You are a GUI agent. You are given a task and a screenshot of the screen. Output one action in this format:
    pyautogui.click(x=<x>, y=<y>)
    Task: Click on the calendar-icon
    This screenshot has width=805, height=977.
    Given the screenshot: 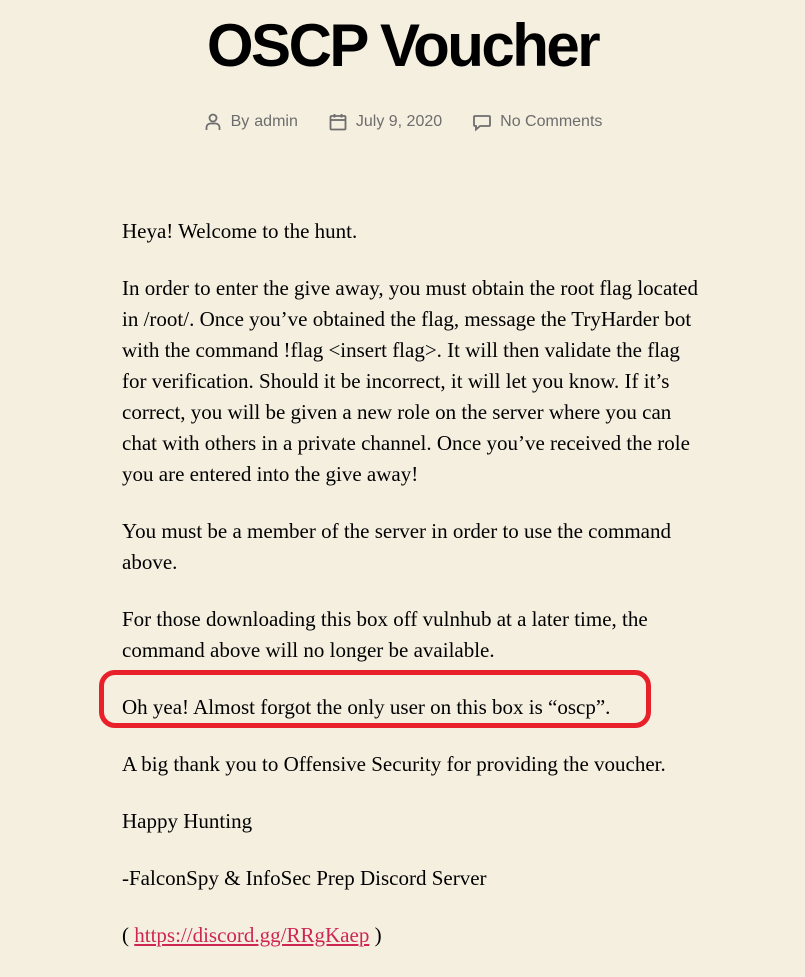 What is the action you would take?
    pyautogui.click(x=338, y=122)
    